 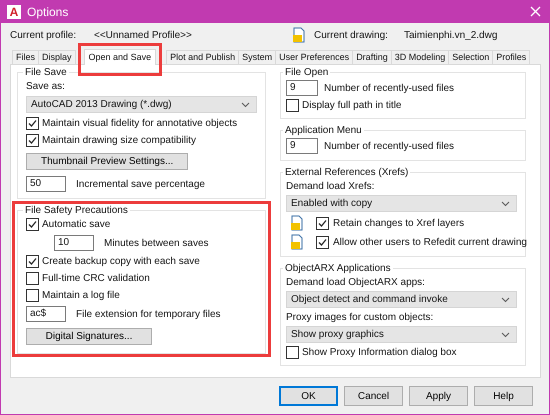 What do you see at coordinates (352, 105) in the screenshot?
I see `checkbox-label: Display full path in title` at bounding box center [352, 105].